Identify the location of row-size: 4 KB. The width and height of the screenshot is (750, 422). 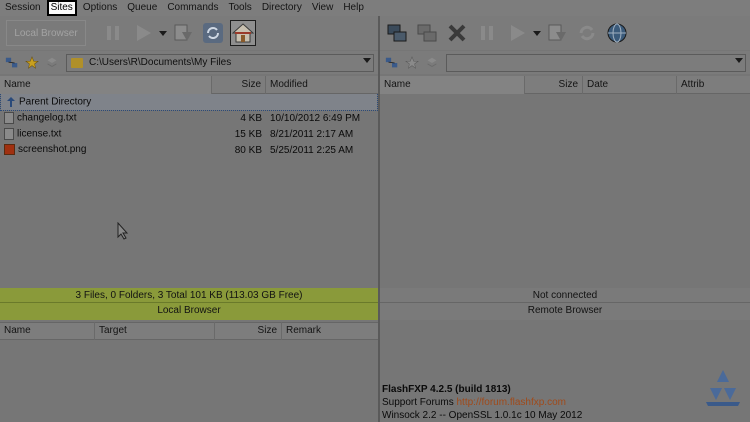
(251, 118).